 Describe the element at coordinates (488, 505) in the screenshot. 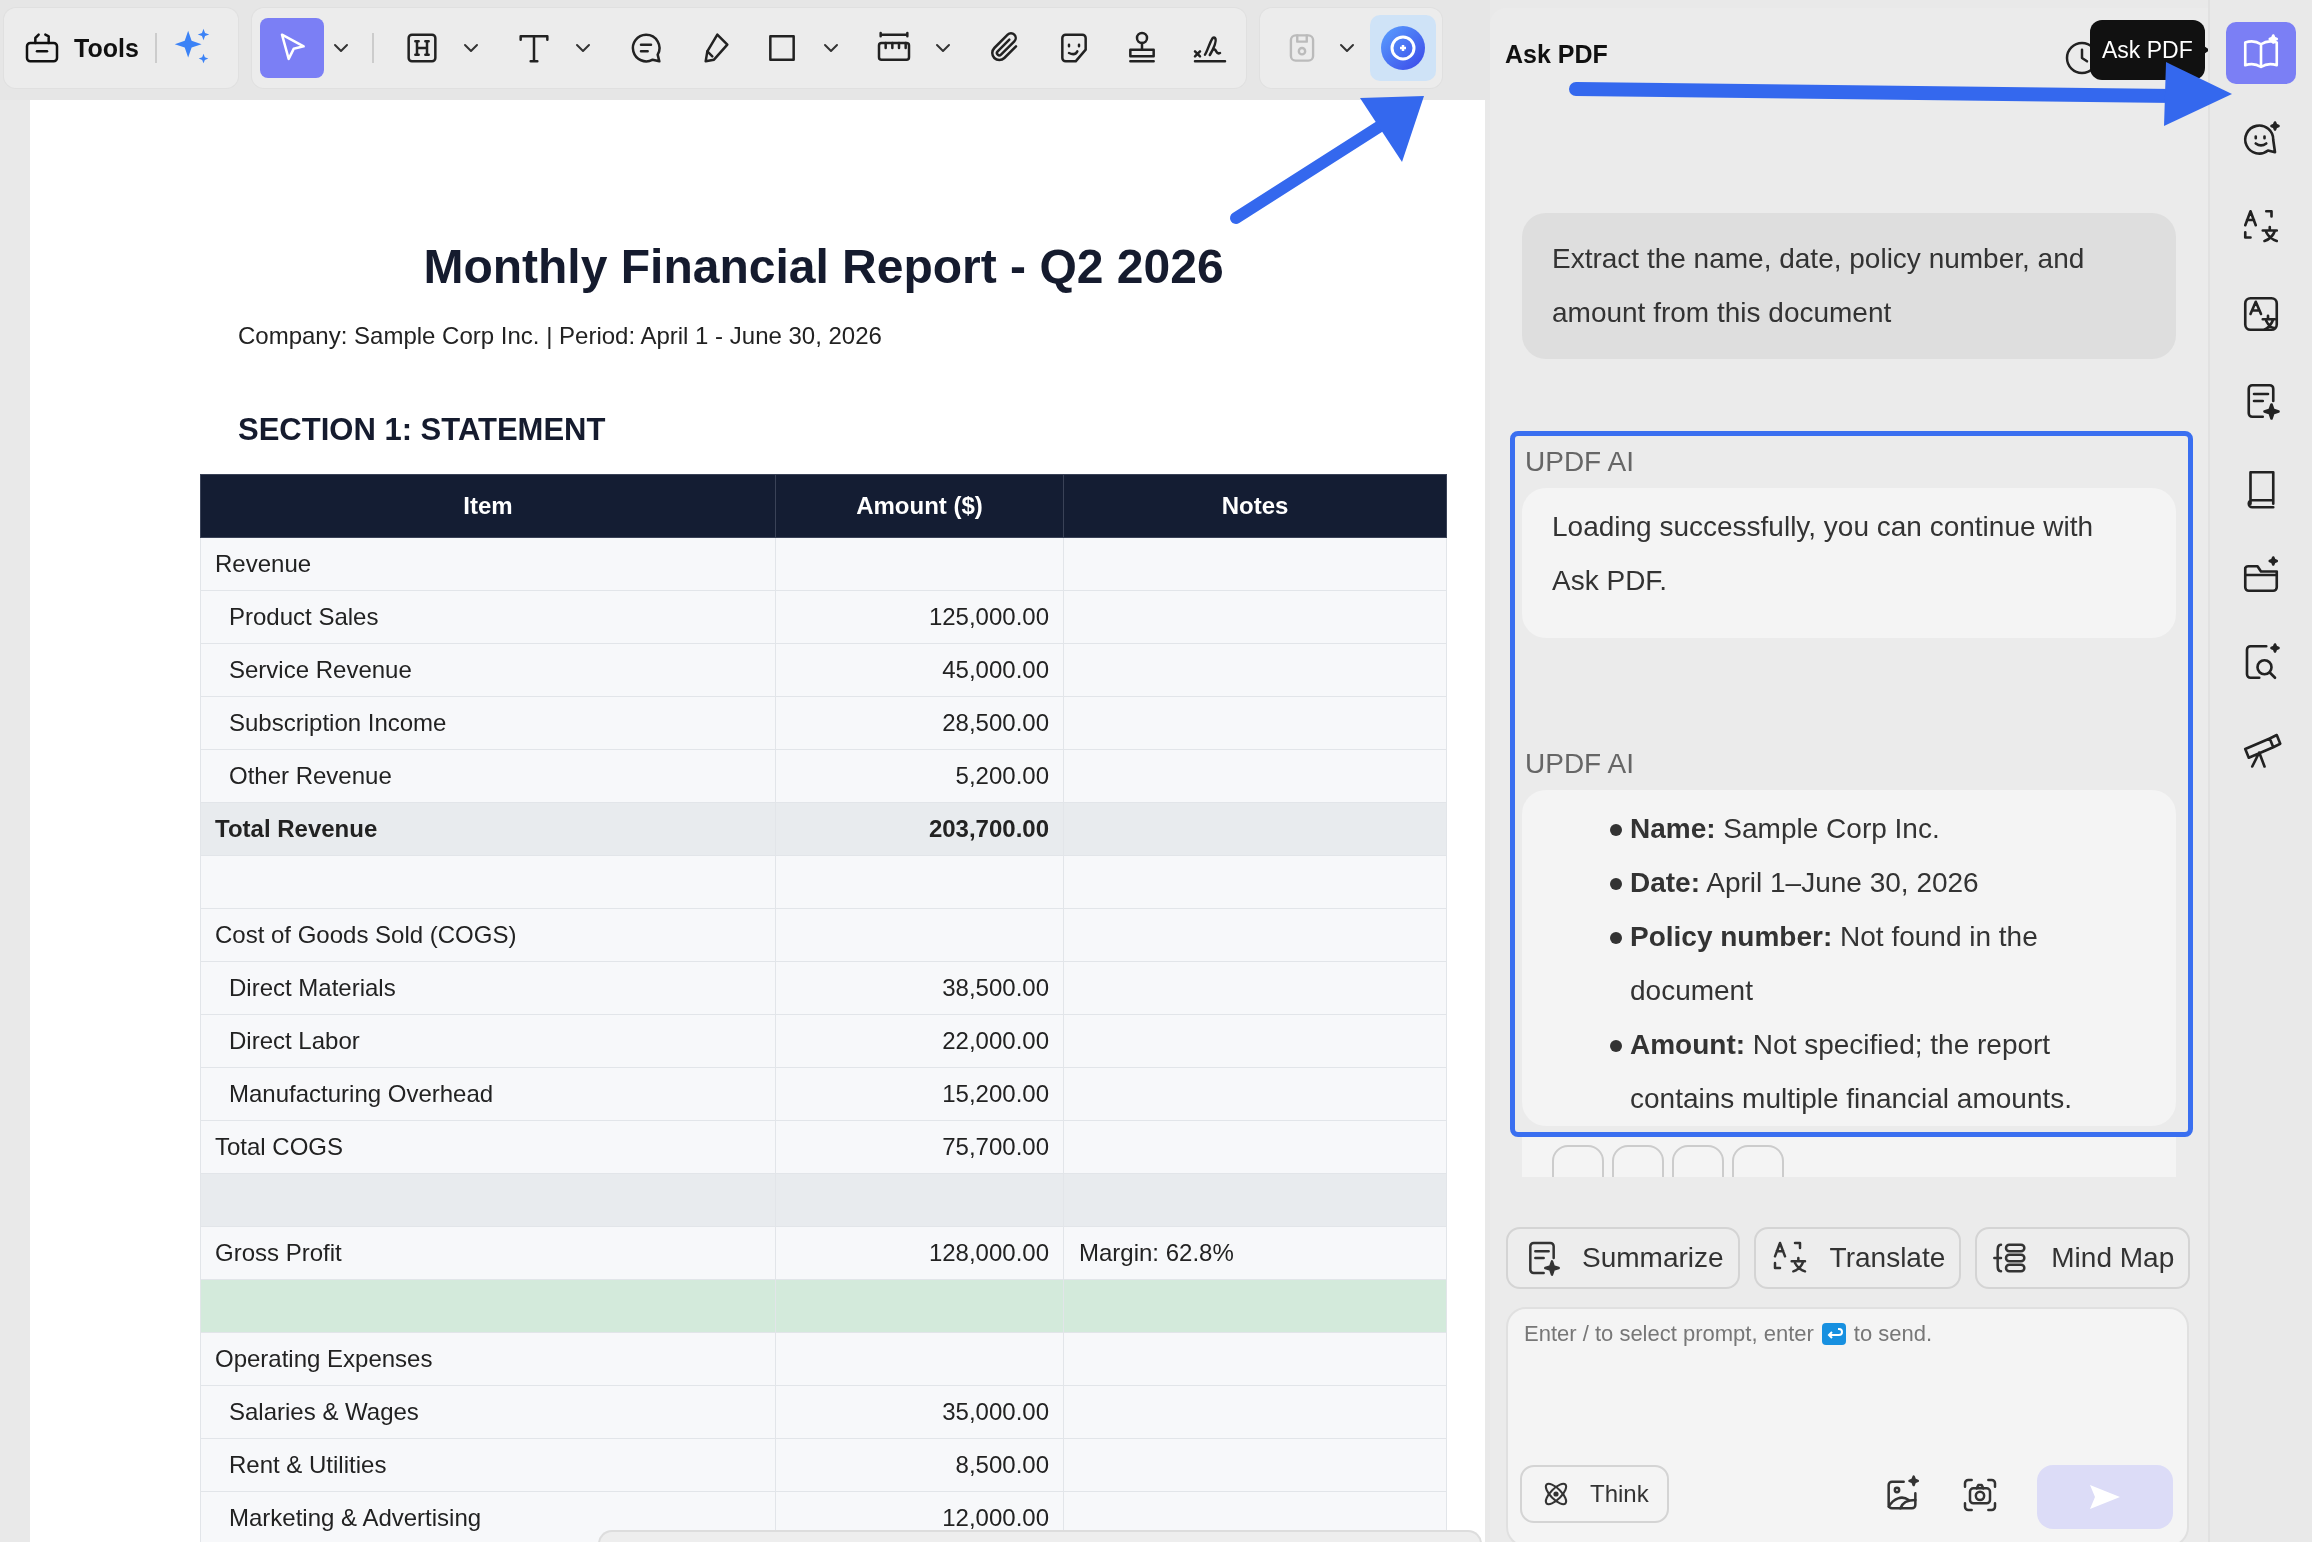

I see `column-header: Item` at that location.